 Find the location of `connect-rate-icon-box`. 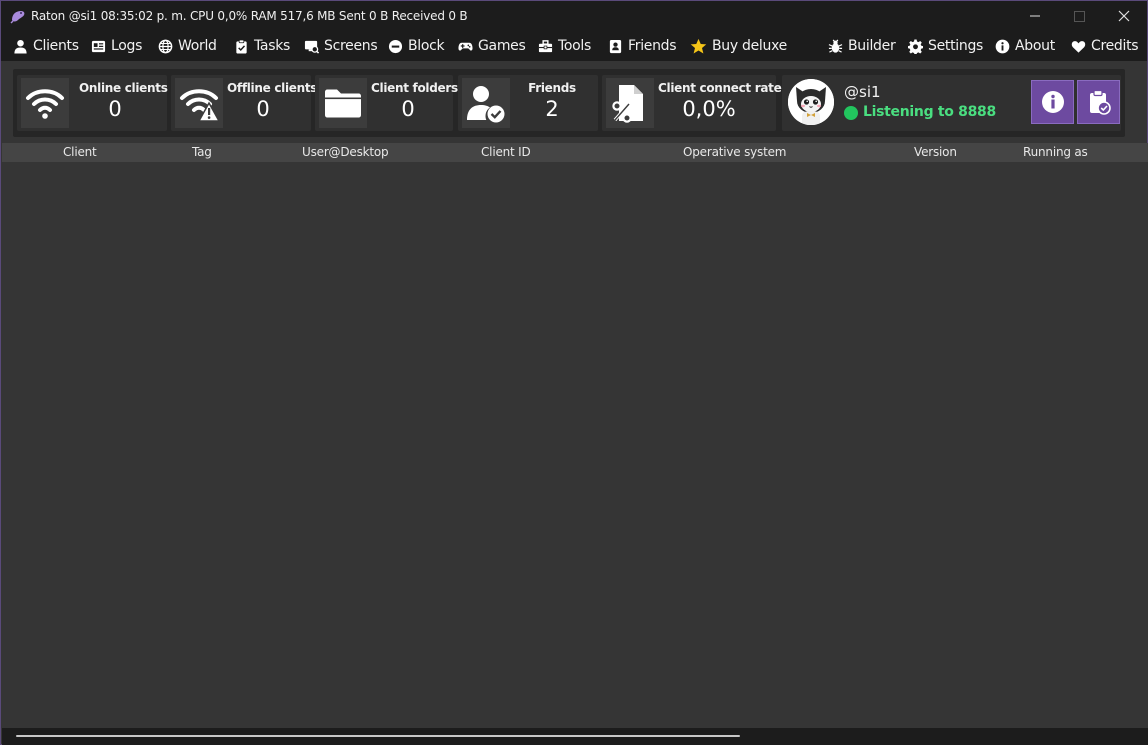

connect-rate-icon-box is located at coordinates (630, 103).